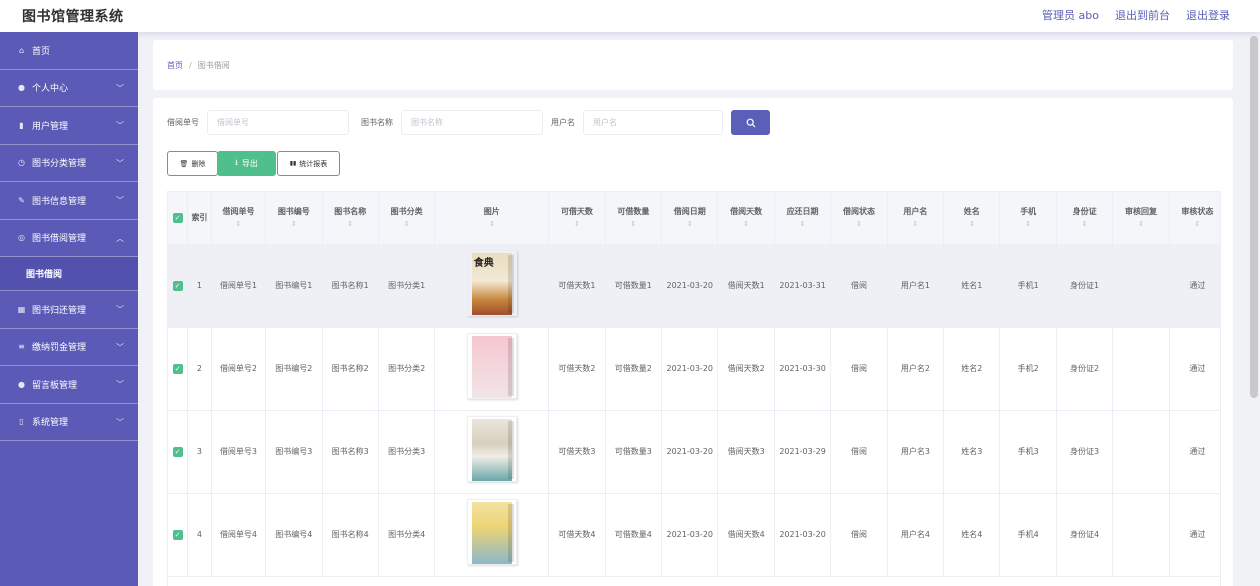 This screenshot has width=1260, height=586. Describe the element at coordinates (350, 535) in the screenshot. I see `cell-book-name: 图书名称4` at that location.